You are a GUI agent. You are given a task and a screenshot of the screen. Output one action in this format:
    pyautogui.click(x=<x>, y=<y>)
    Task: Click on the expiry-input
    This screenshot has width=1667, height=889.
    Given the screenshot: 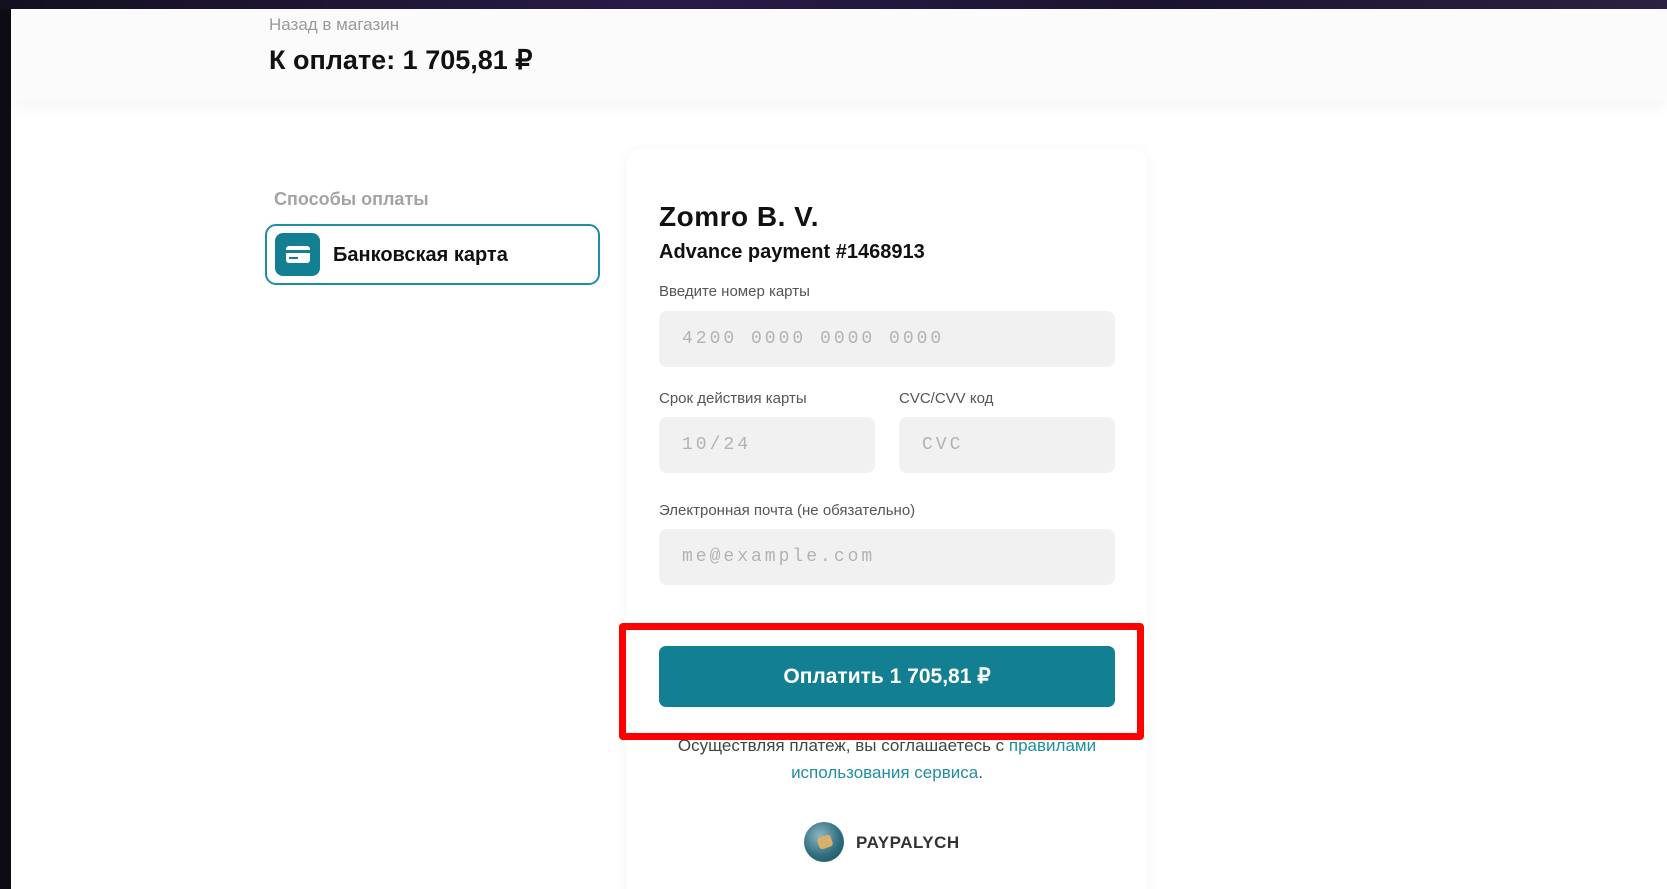 What is the action you would take?
    pyautogui.click(x=767, y=445)
    